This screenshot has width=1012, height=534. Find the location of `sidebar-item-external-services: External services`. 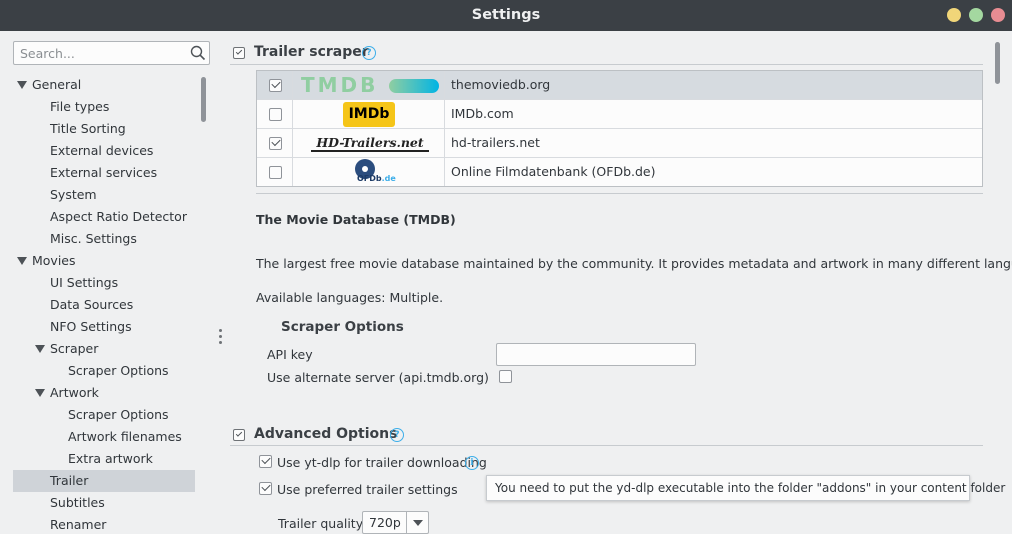

sidebar-item-external-services: External services is located at coordinates (104, 173).